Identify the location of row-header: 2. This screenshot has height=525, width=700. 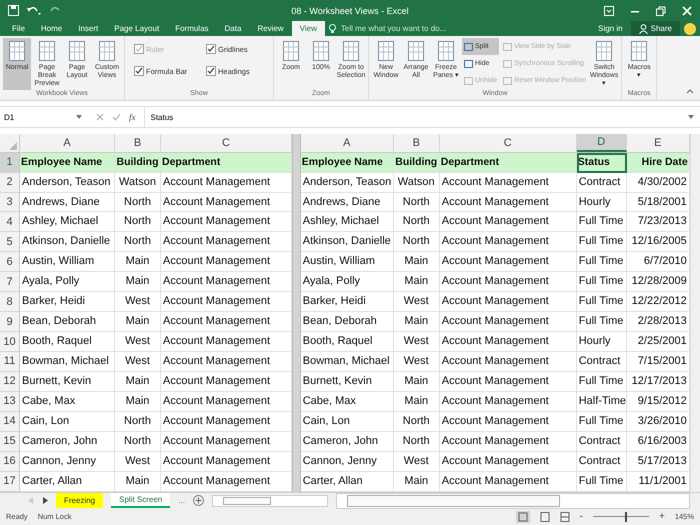
(10, 182).